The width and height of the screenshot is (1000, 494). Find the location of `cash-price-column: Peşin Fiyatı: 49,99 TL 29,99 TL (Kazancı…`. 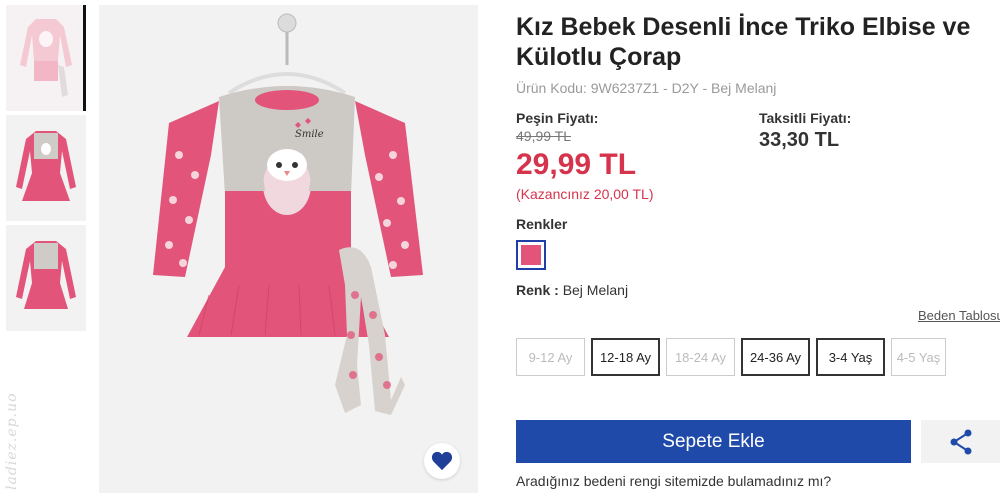

cash-price-column: Peşin Fiyatı: 49,99 TL 29,99 TL (Kazancı… is located at coordinates (637, 156).